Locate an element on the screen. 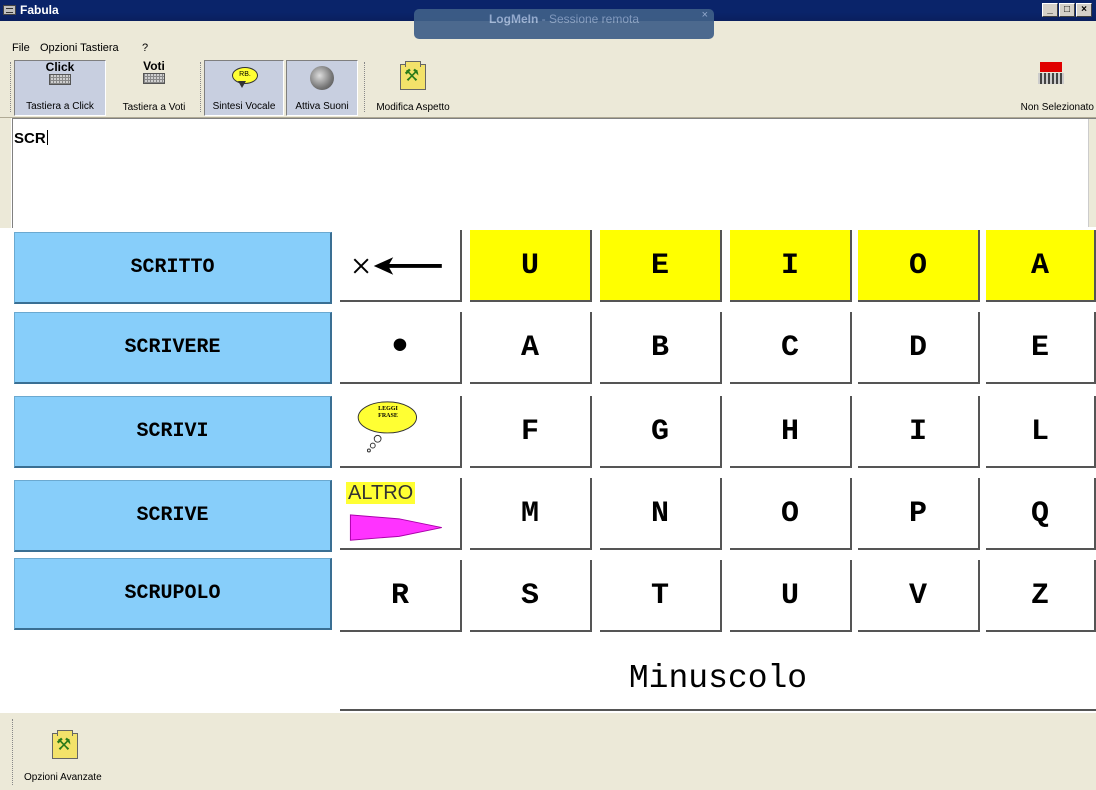 The width and height of the screenshot is (1096, 790). menu-help: ? is located at coordinates (145, 48).